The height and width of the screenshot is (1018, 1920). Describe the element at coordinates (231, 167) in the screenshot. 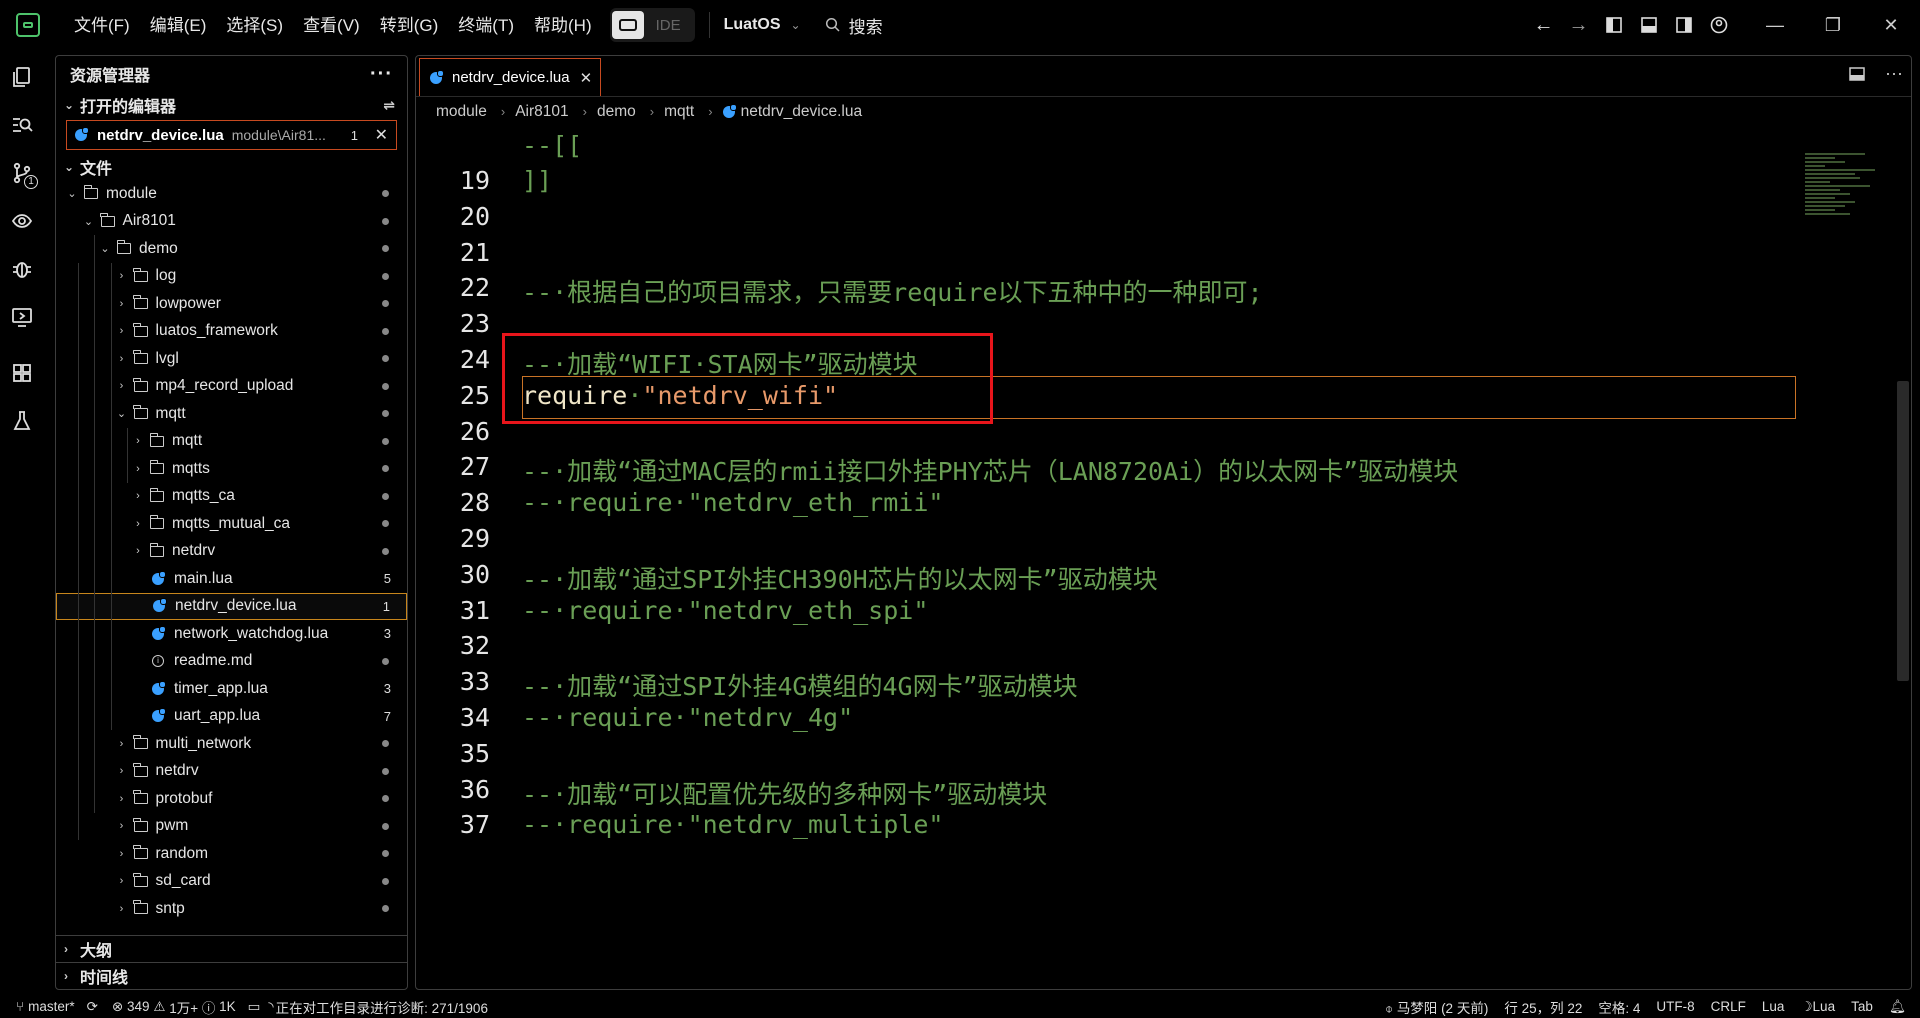

I see `files-section: ⌄ 文件` at that location.